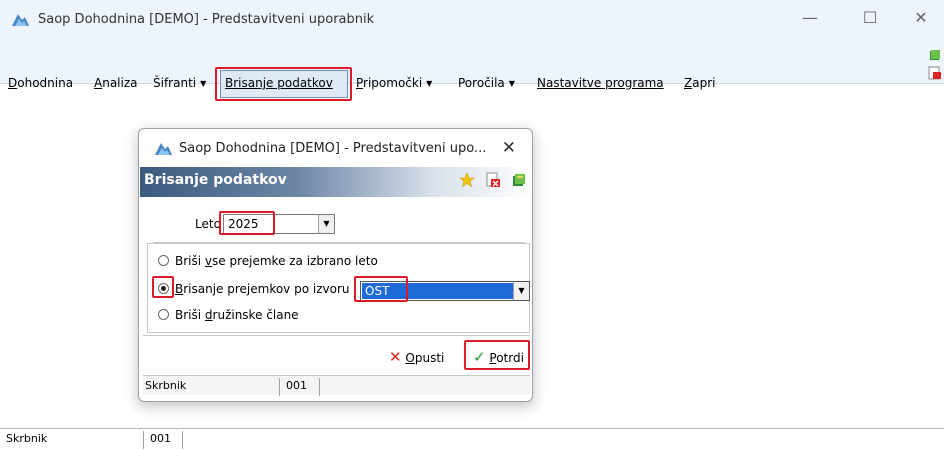  Describe the element at coordinates (600, 83) in the screenshot. I see `menu-nastavitve-programa: Nastavitve programa` at that location.